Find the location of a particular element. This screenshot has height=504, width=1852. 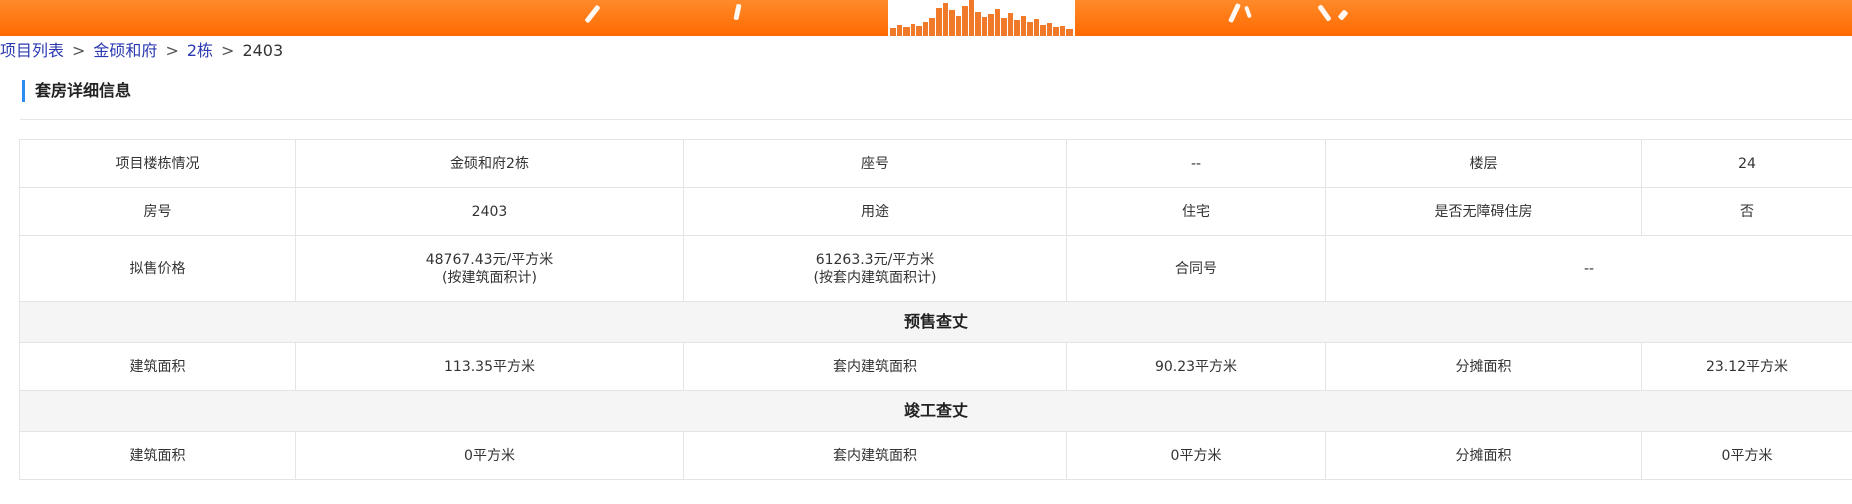

price-building-cell: 48767.43元/平方米 (按建筑面积计) is located at coordinates (489, 268).